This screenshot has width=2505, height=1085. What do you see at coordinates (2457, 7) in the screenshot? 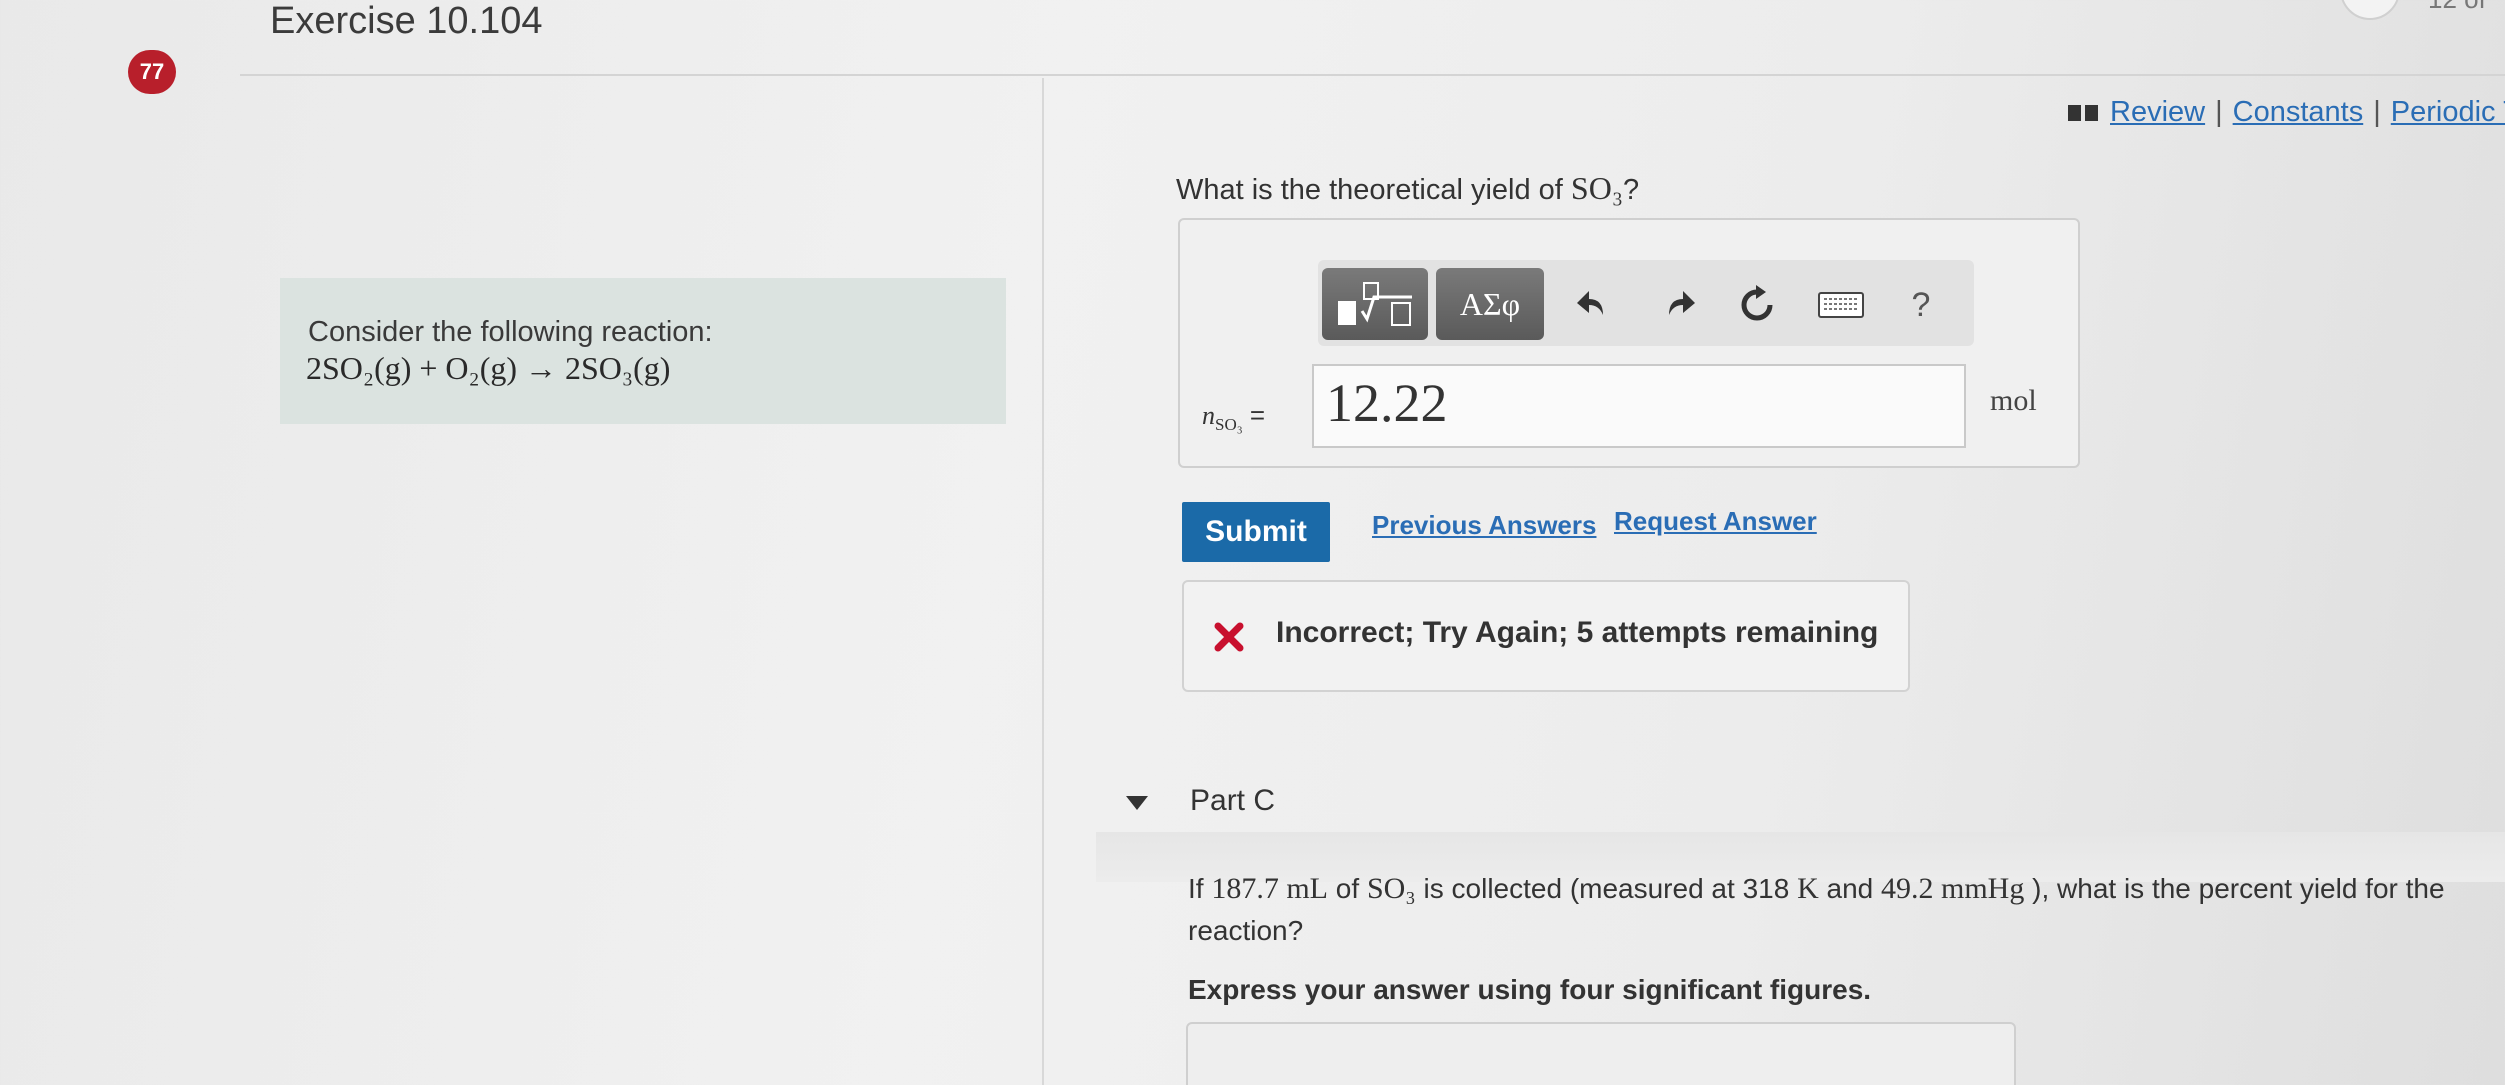
I see `page-counter: 12 of` at bounding box center [2457, 7].